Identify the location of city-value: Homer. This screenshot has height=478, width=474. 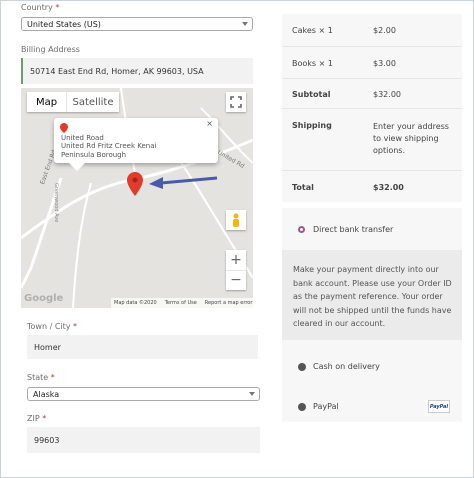
(47, 347).